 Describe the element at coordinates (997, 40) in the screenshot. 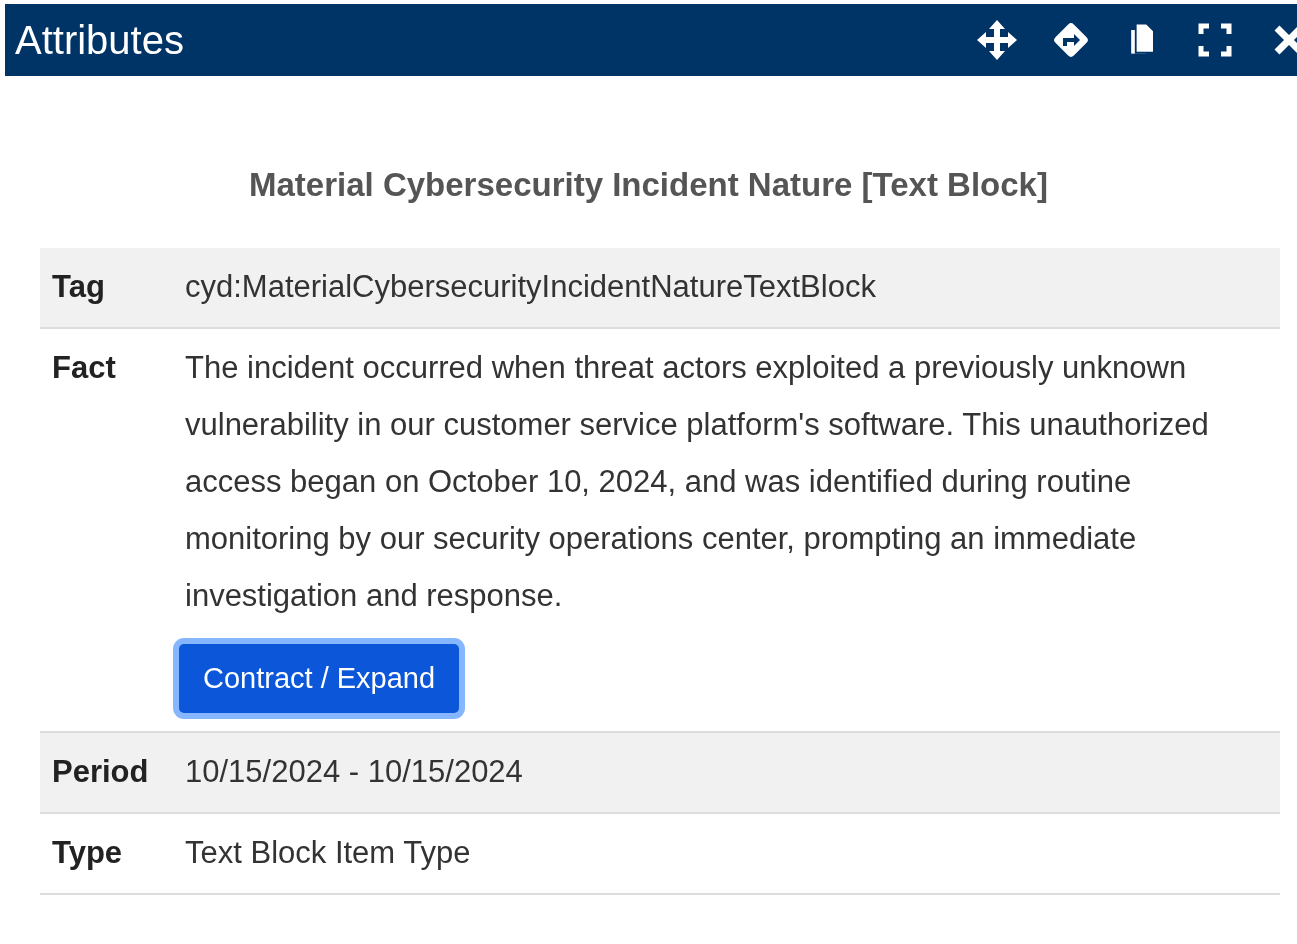

I see `move-icon` at that location.